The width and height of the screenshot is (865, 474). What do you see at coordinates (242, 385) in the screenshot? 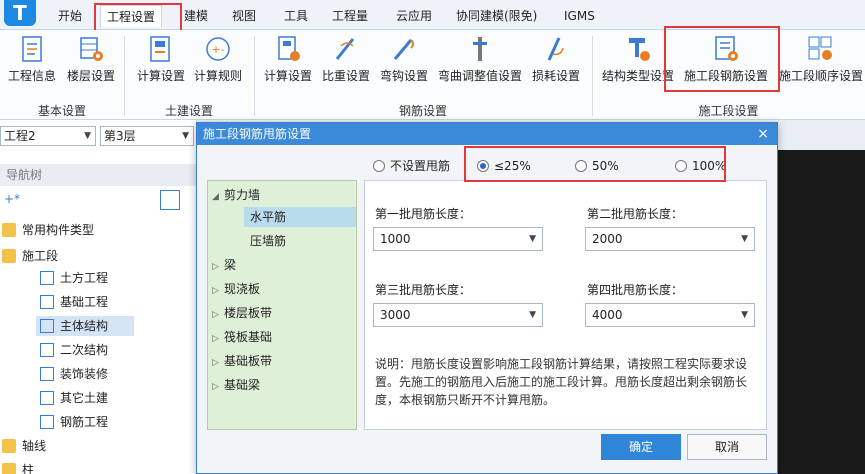
I see `tree-item-label: 基础梁` at bounding box center [242, 385].